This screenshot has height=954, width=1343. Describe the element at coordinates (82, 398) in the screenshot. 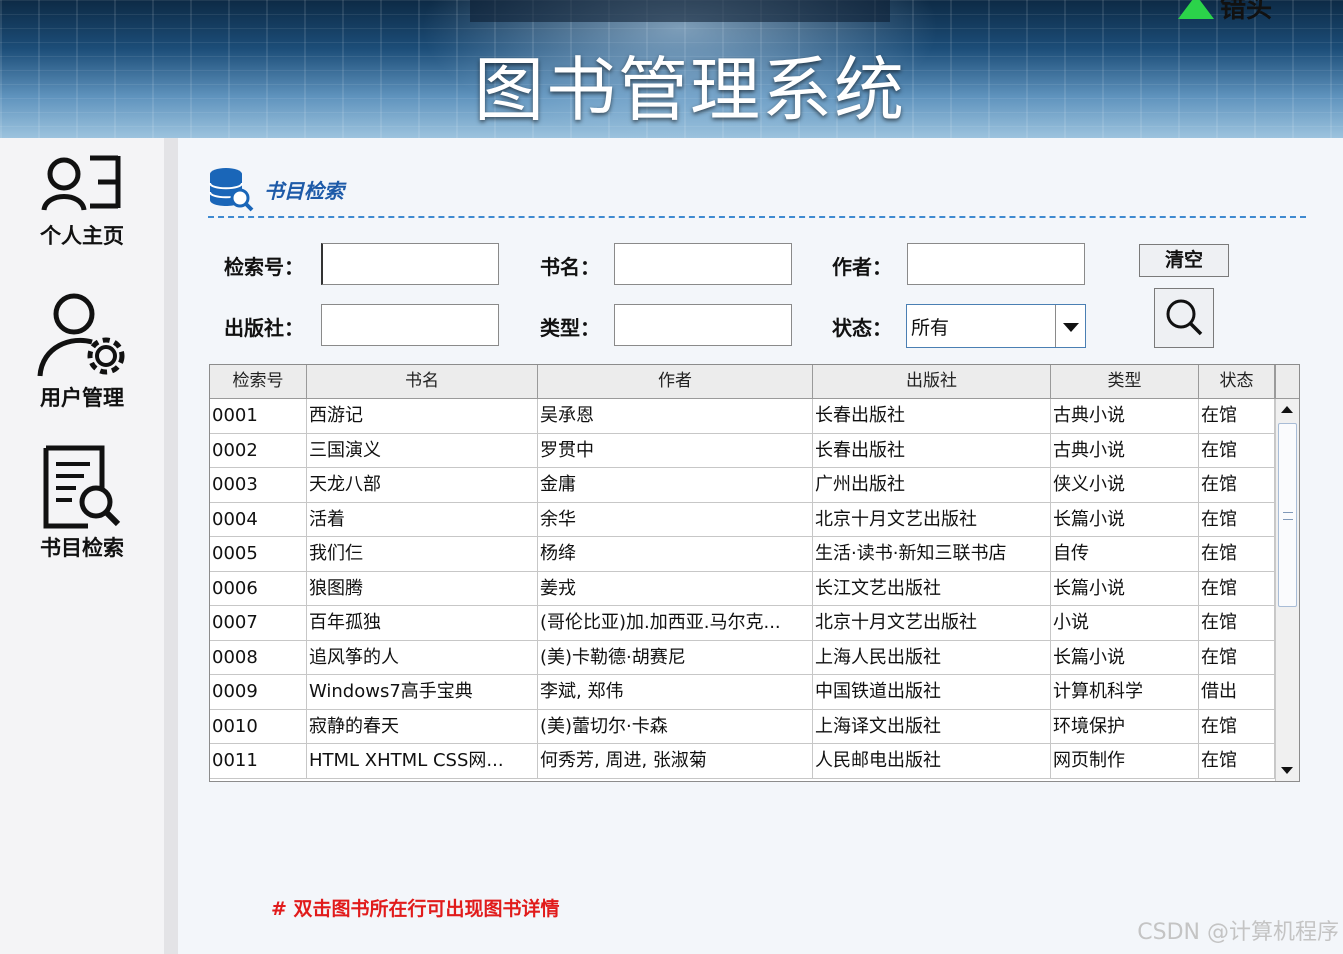

I see `sidebar-item-label: 用户管理` at that location.